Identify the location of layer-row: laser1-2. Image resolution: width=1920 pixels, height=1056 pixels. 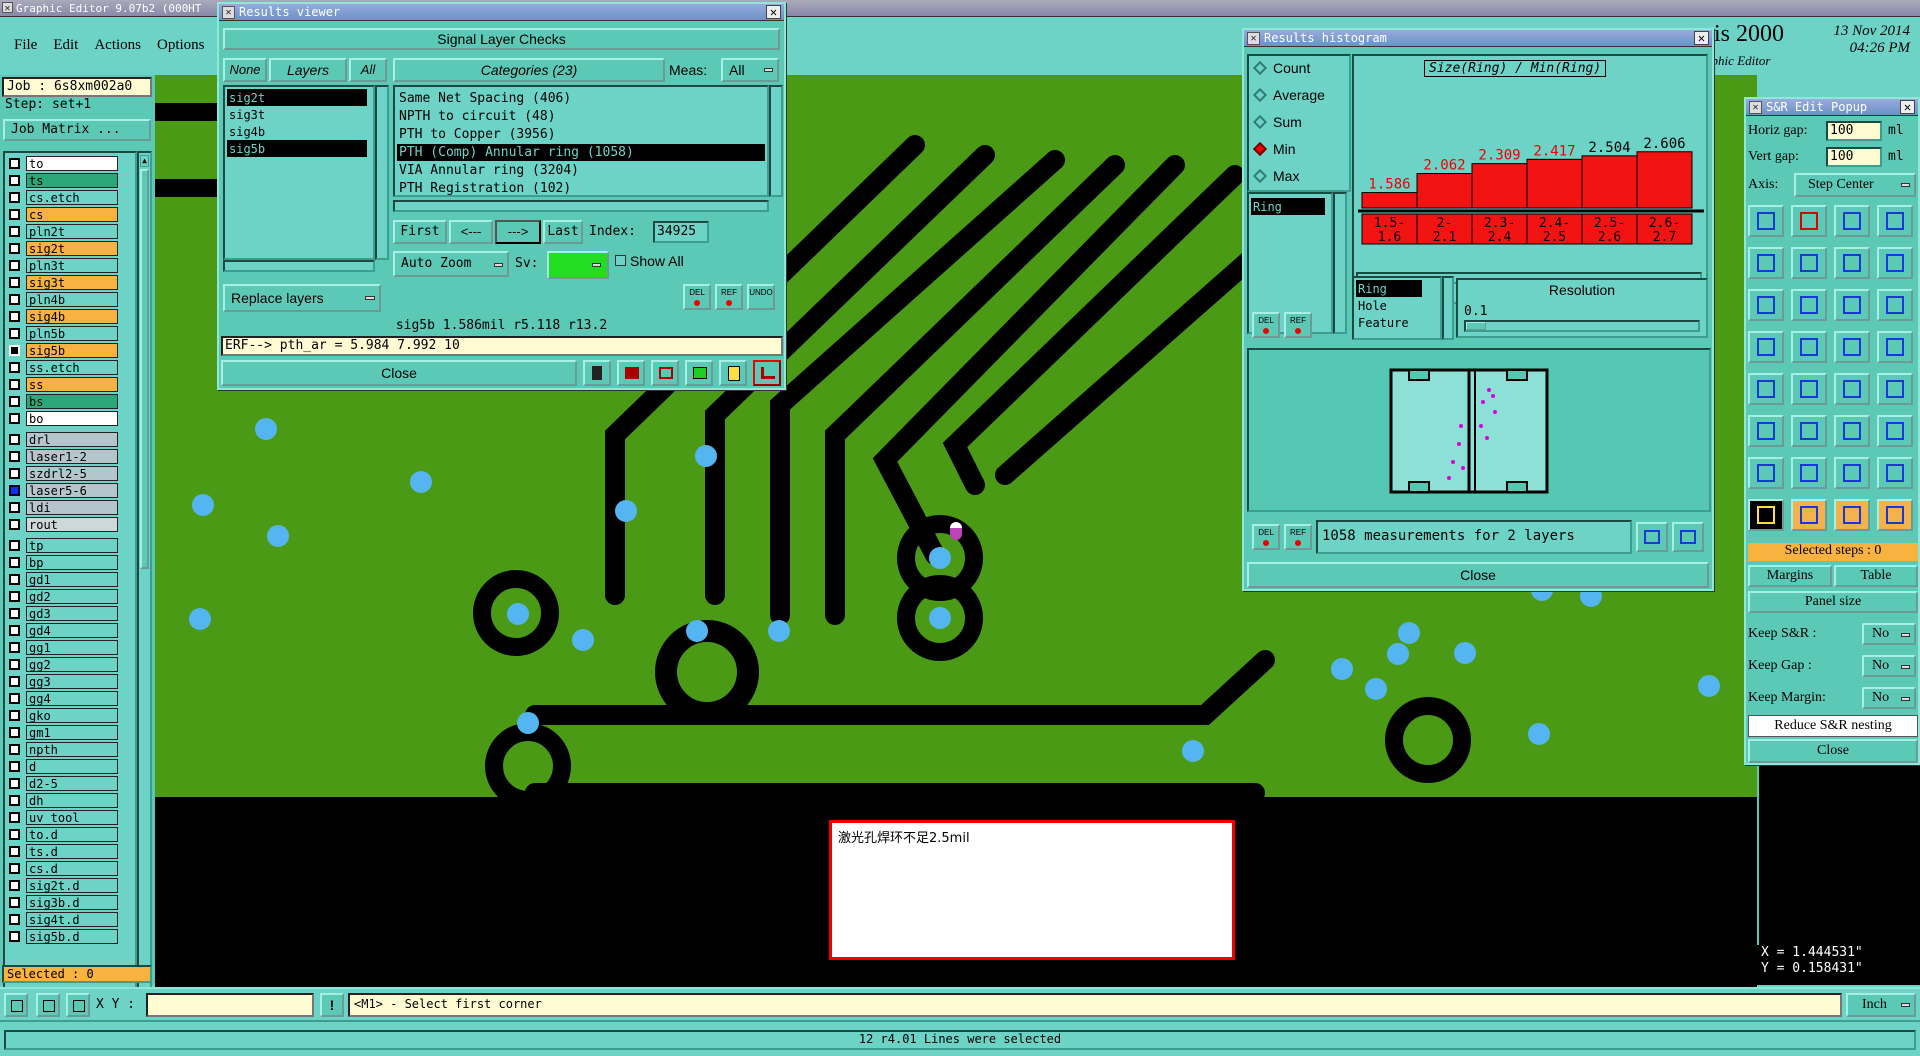
(70, 456).